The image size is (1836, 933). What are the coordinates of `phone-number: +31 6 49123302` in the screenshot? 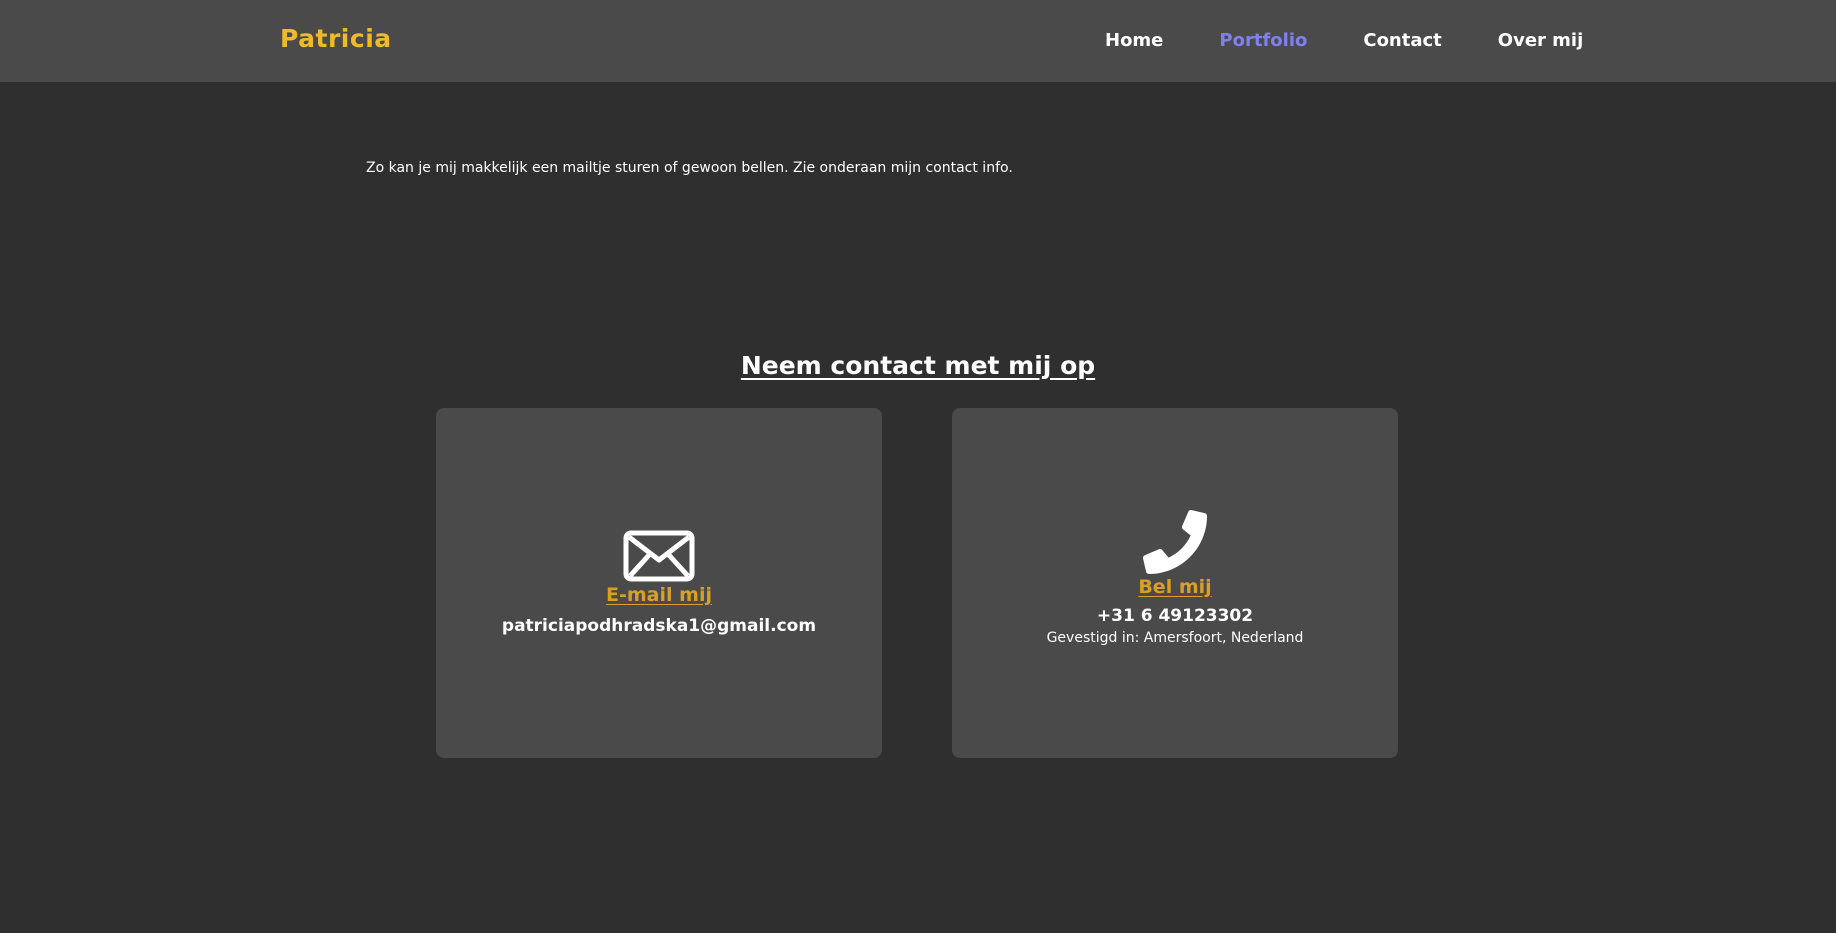 It's located at (1175, 616).